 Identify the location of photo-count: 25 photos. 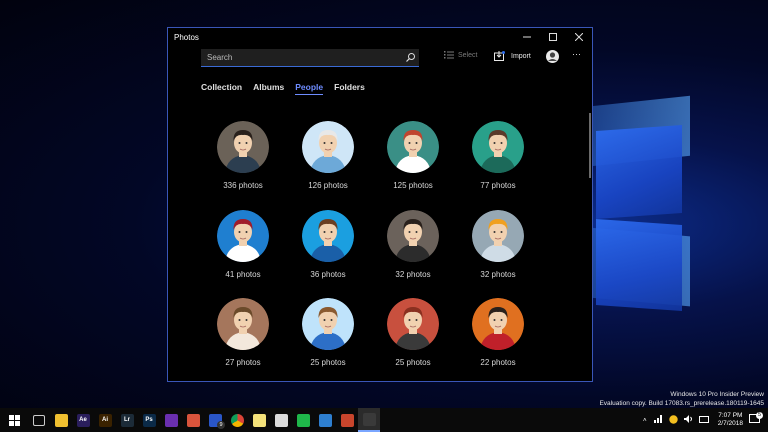
(328, 362).